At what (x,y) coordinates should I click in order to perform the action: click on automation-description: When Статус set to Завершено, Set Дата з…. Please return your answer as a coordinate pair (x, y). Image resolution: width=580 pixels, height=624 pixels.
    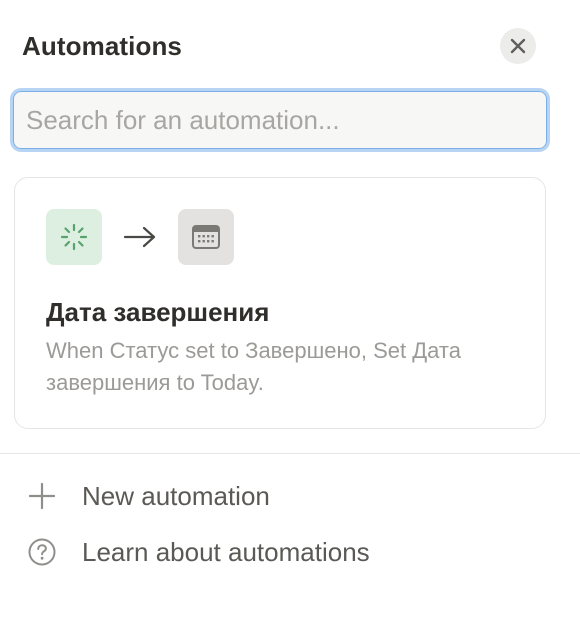
    Looking at the image, I should click on (253, 366).